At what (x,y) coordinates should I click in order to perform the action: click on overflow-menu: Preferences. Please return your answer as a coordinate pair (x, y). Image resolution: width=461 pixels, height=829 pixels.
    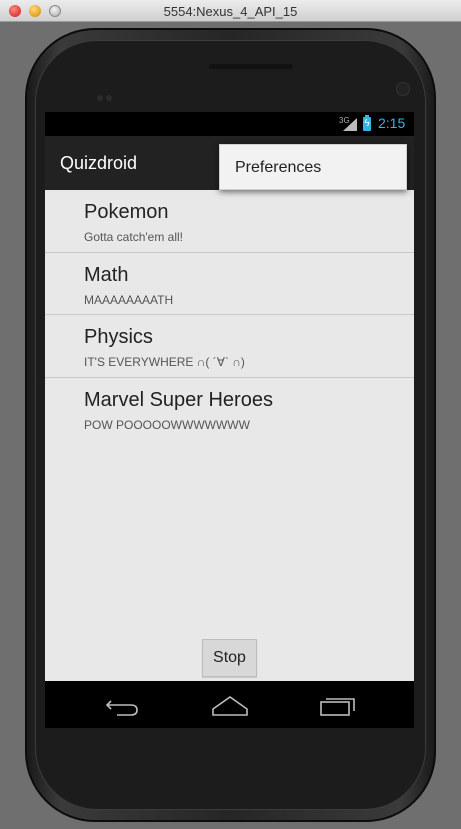
    Looking at the image, I should click on (313, 167).